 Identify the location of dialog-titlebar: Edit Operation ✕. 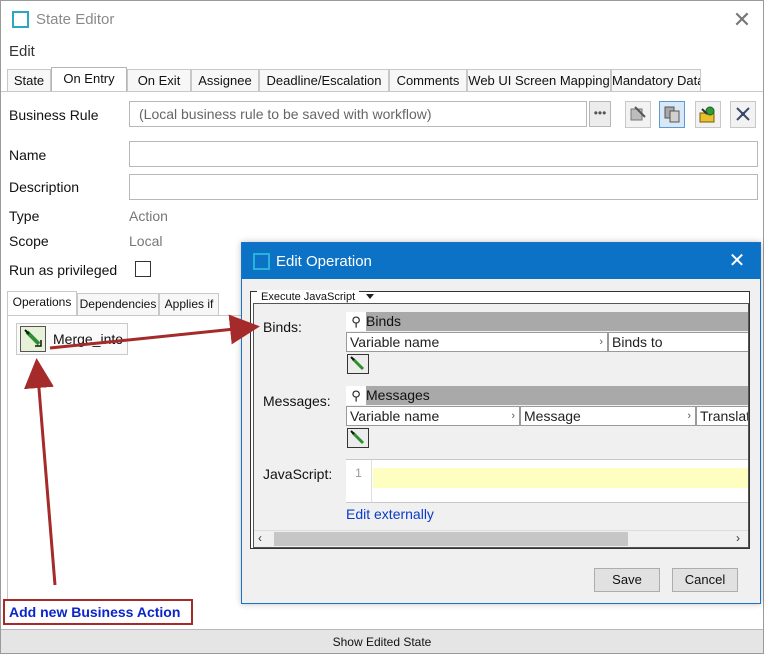
(501, 261).